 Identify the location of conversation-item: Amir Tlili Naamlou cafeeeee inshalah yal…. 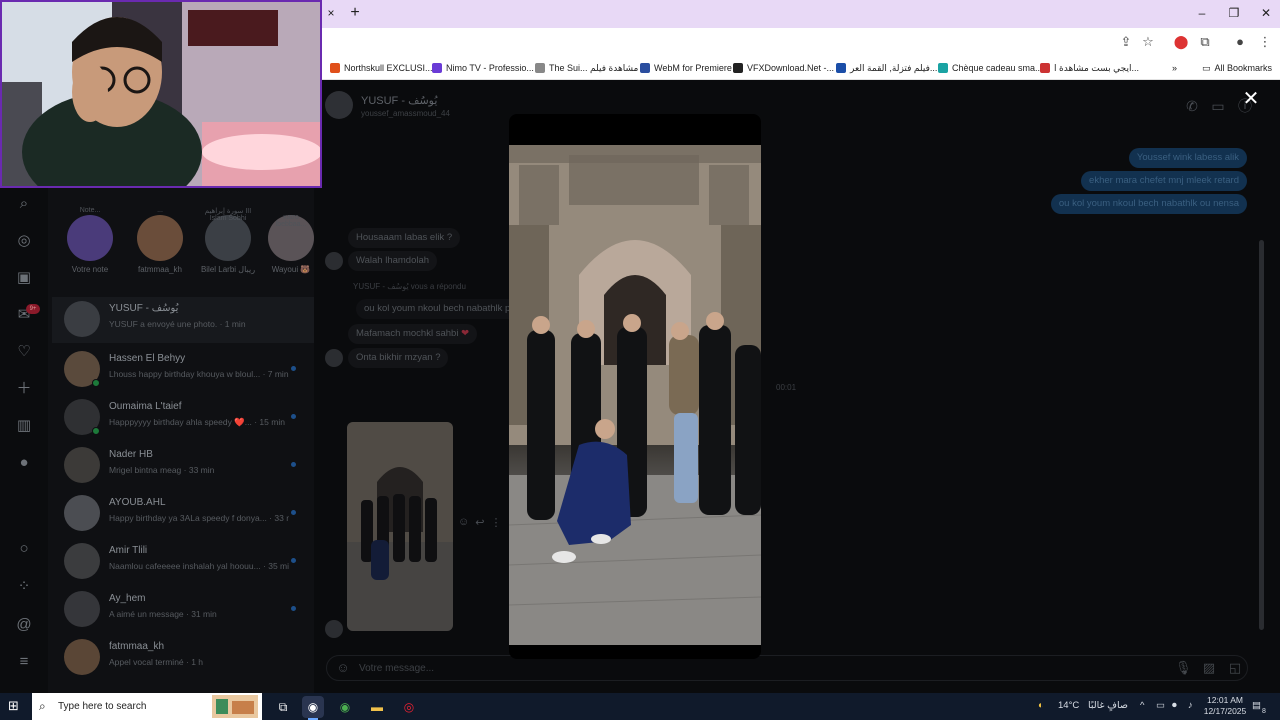
(182, 562).